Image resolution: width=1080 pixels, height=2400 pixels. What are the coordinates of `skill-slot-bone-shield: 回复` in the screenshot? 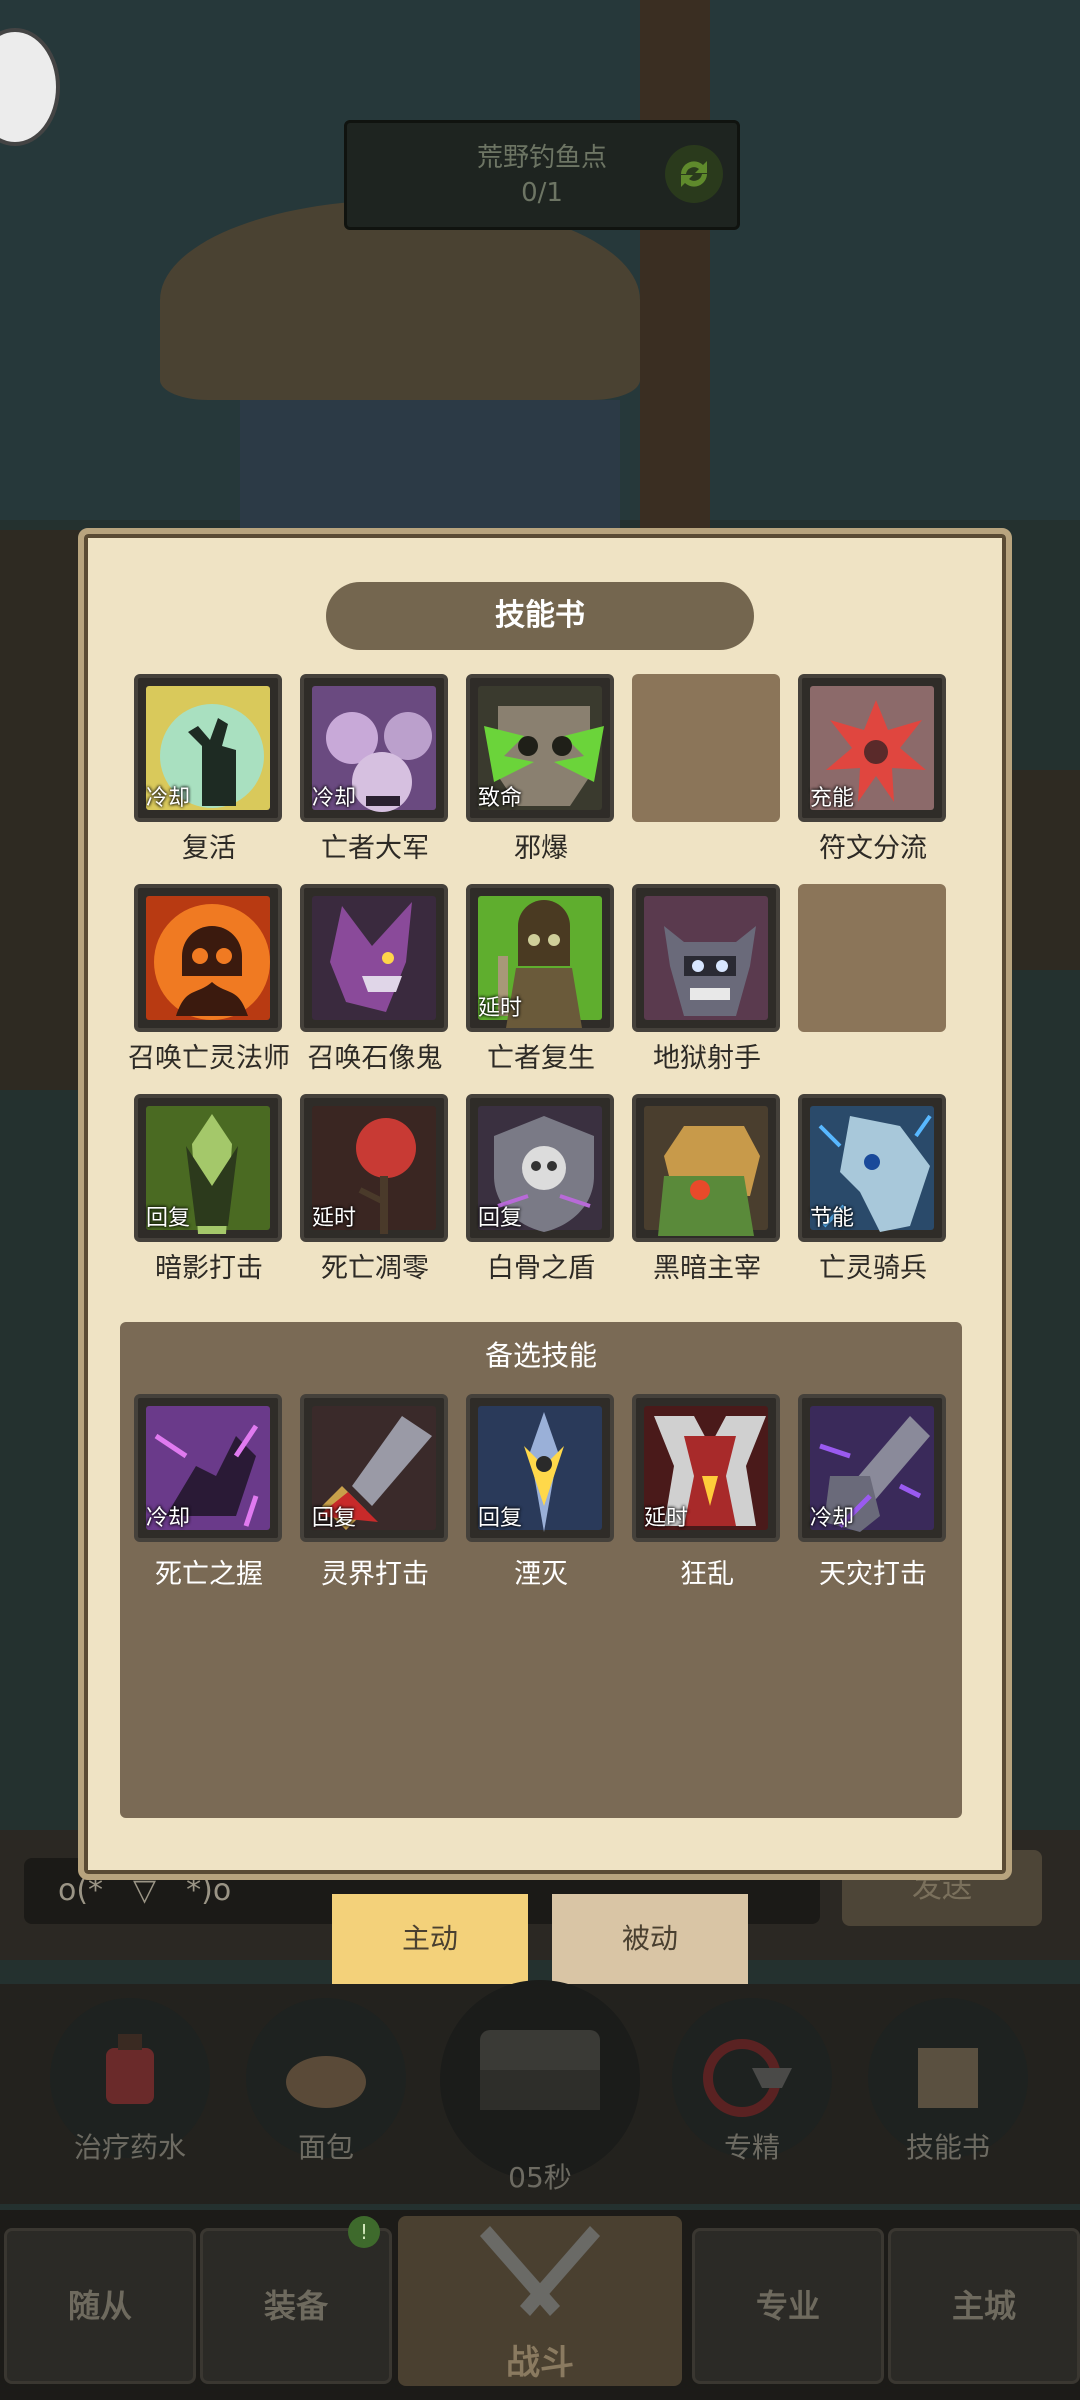 It's located at (540, 1168).